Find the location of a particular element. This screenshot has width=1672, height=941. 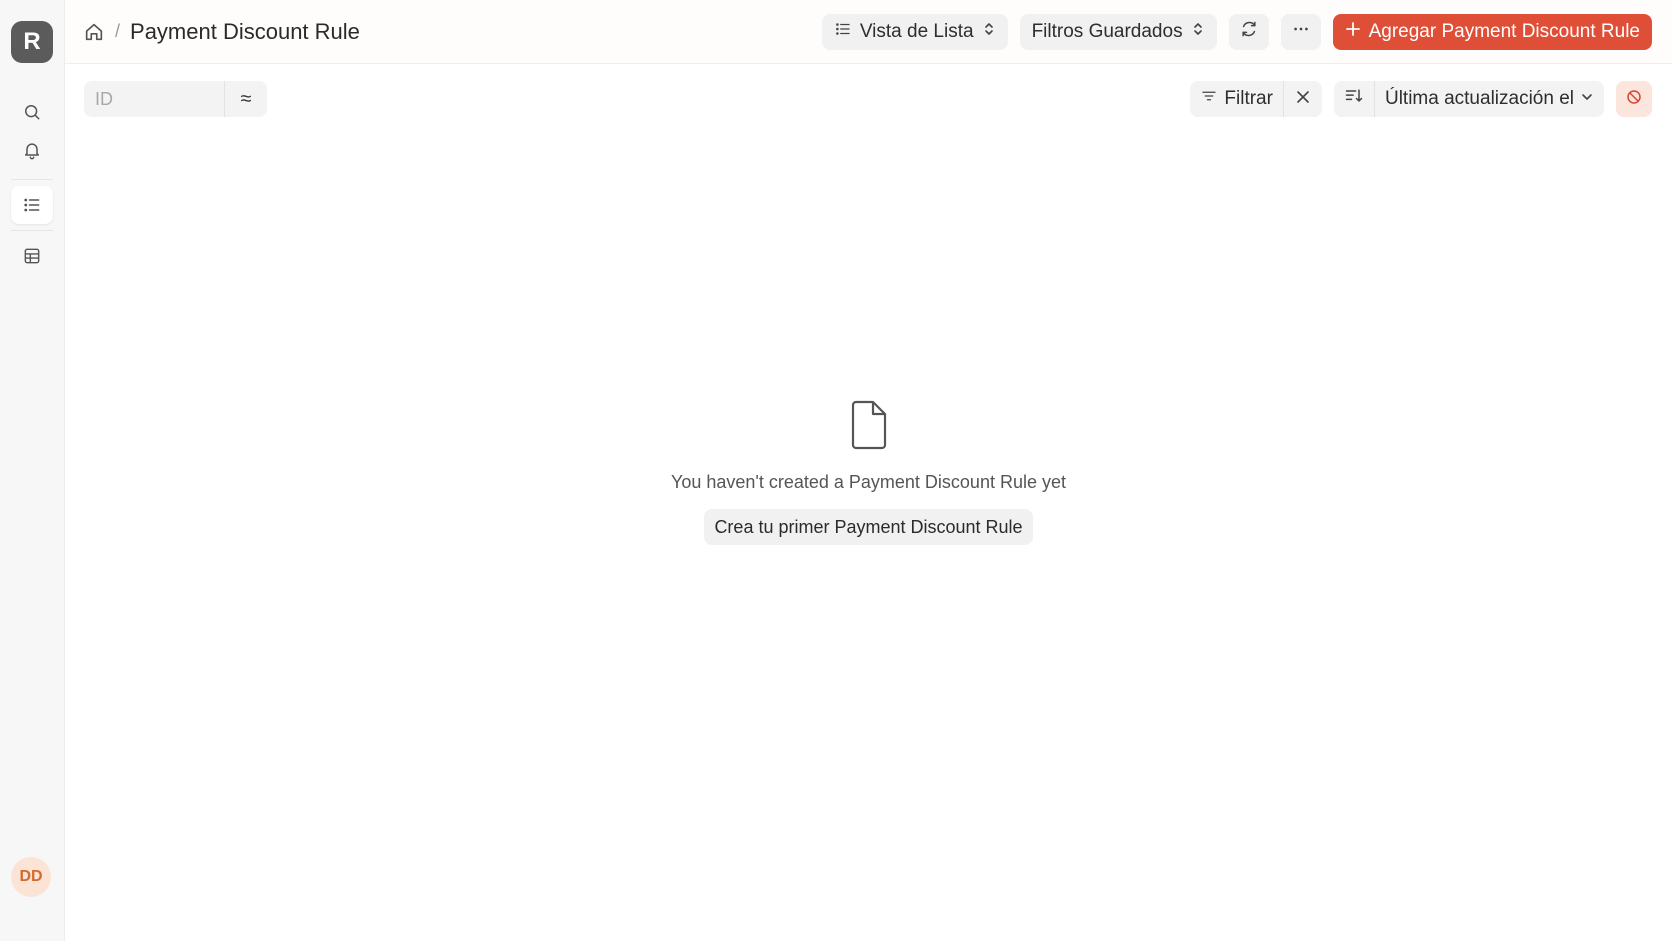

sort-group: Última actualización el is located at coordinates (1468, 99).